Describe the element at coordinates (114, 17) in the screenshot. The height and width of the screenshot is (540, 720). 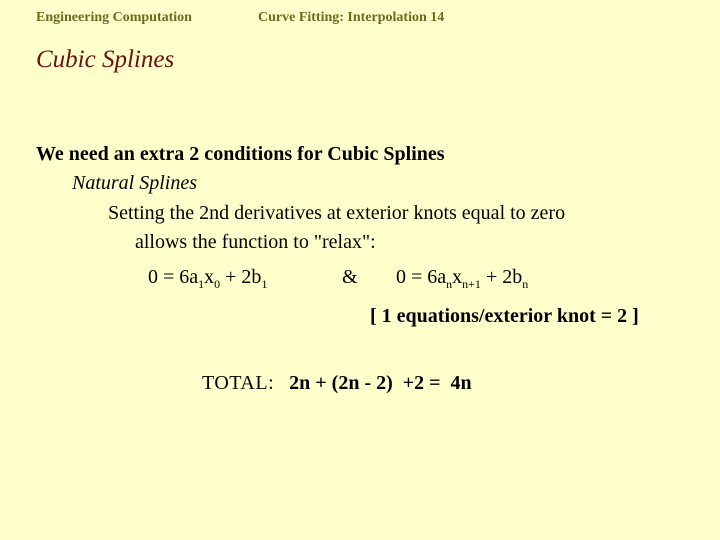
I see `header-course: Engineering Computation` at that location.